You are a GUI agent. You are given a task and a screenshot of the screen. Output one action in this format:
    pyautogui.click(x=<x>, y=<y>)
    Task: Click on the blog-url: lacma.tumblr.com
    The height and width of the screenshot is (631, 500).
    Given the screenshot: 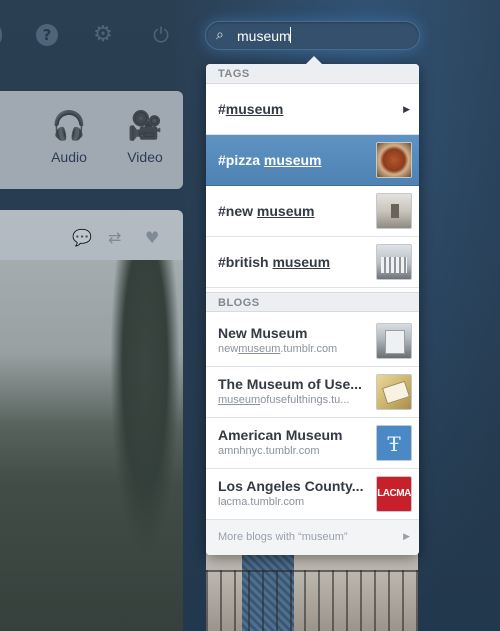 What is the action you would take?
    pyautogui.click(x=261, y=502)
    